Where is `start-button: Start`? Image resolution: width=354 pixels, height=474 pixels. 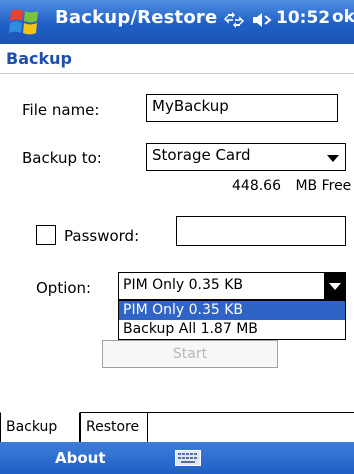 start-button: Start is located at coordinates (190, 354).